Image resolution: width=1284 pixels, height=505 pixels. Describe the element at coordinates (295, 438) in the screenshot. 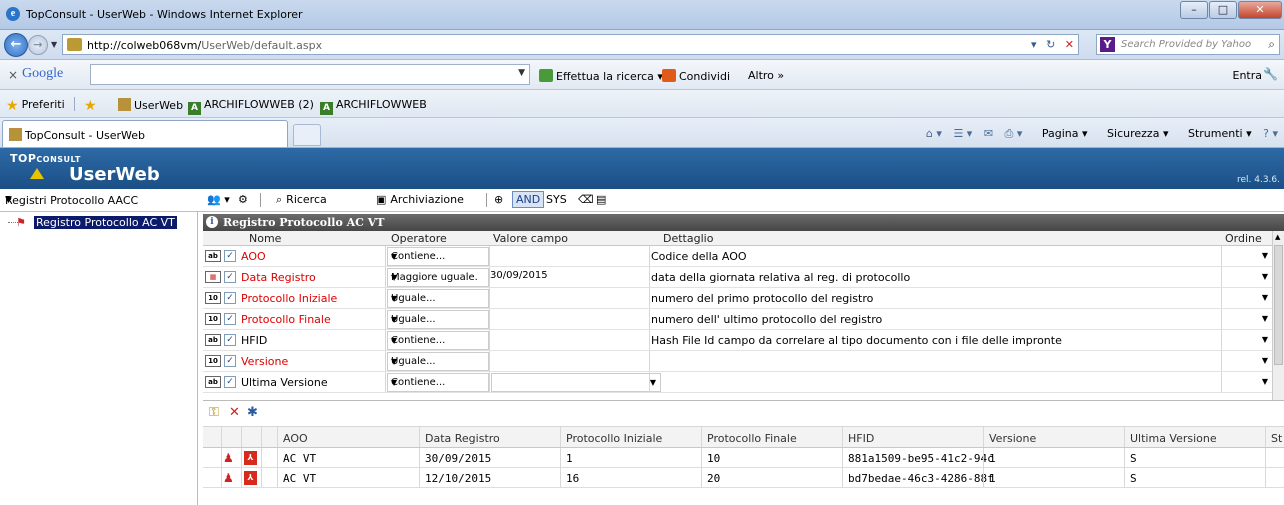

I see `results-col-0: AOO` at that location.